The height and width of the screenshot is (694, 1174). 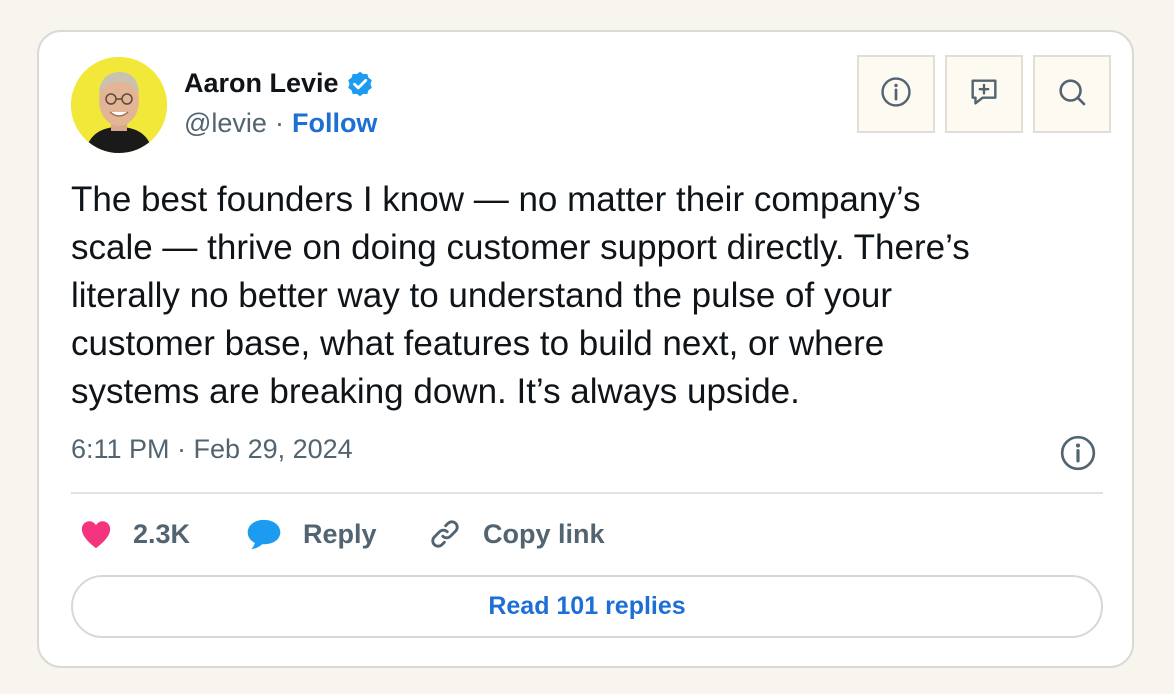 I want to click on copy-link-label: Copy link, so click(x=544, y=533).